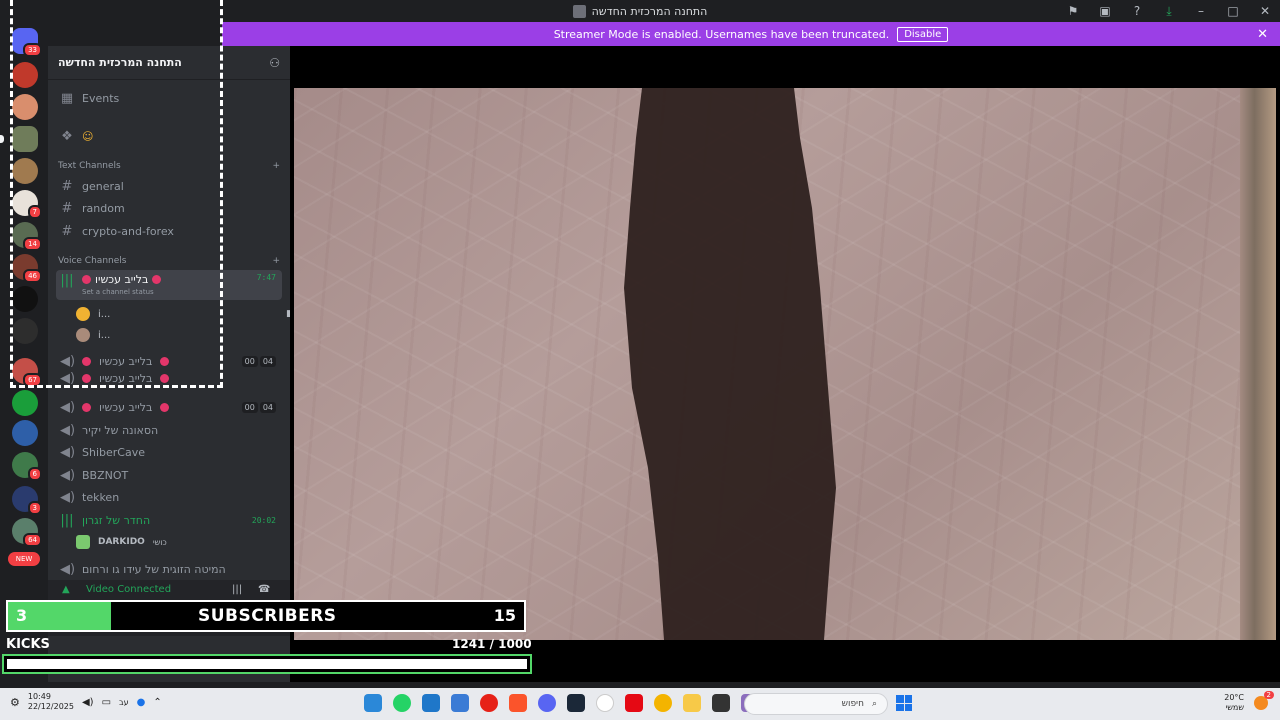  I want to click on user-count: 00, so click(249, 407).